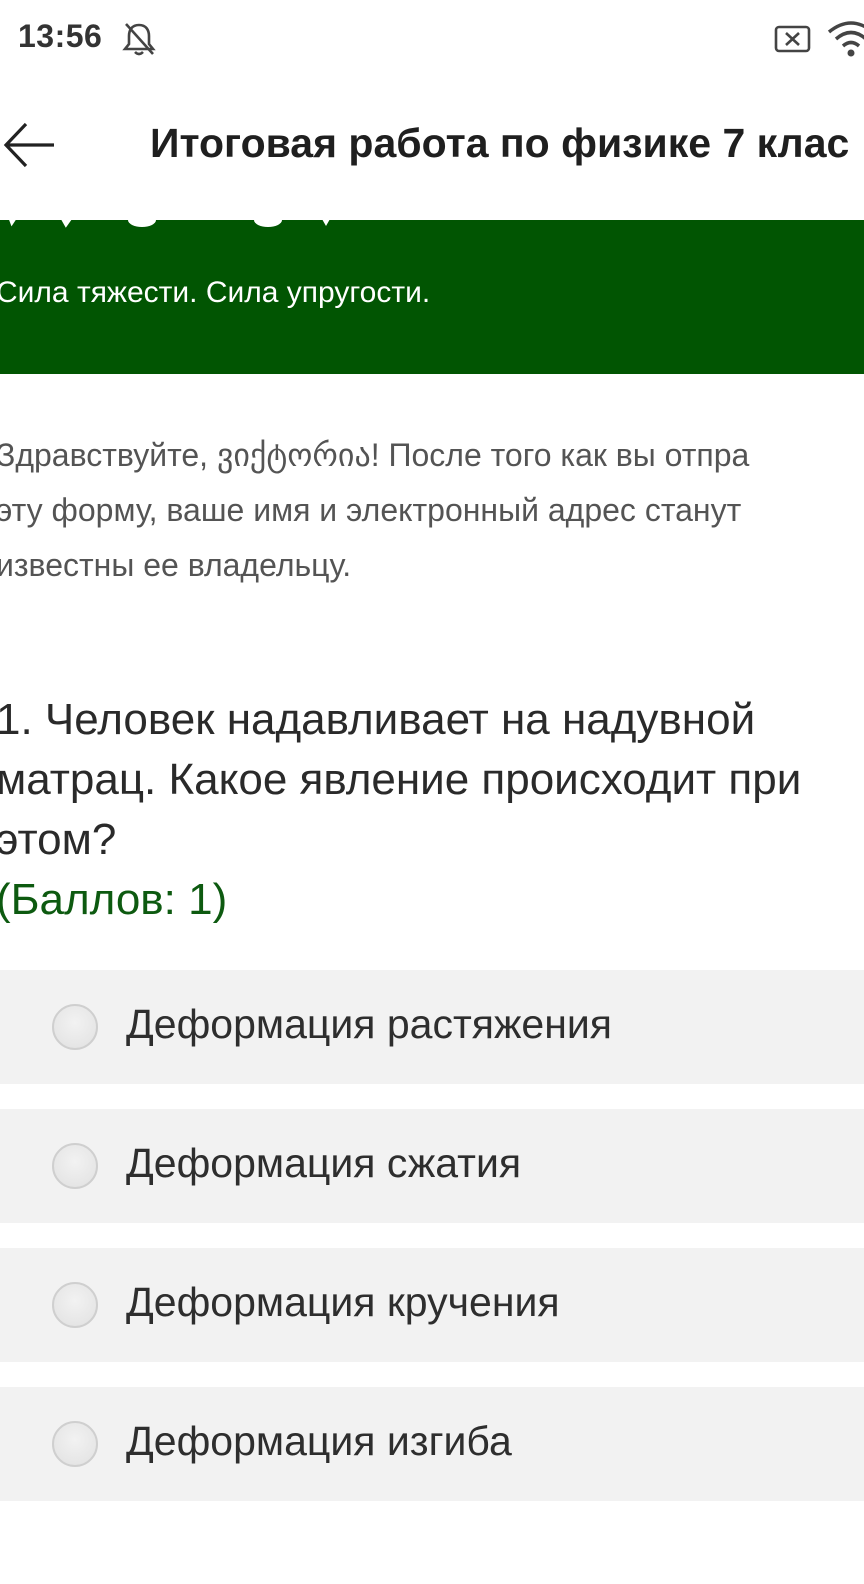 This screenshot has height=1584, width=864. Describe the element at coordinates (324, 1163) in the screenshot. I see `answer-option-label: Деформация сжатия` at that location.